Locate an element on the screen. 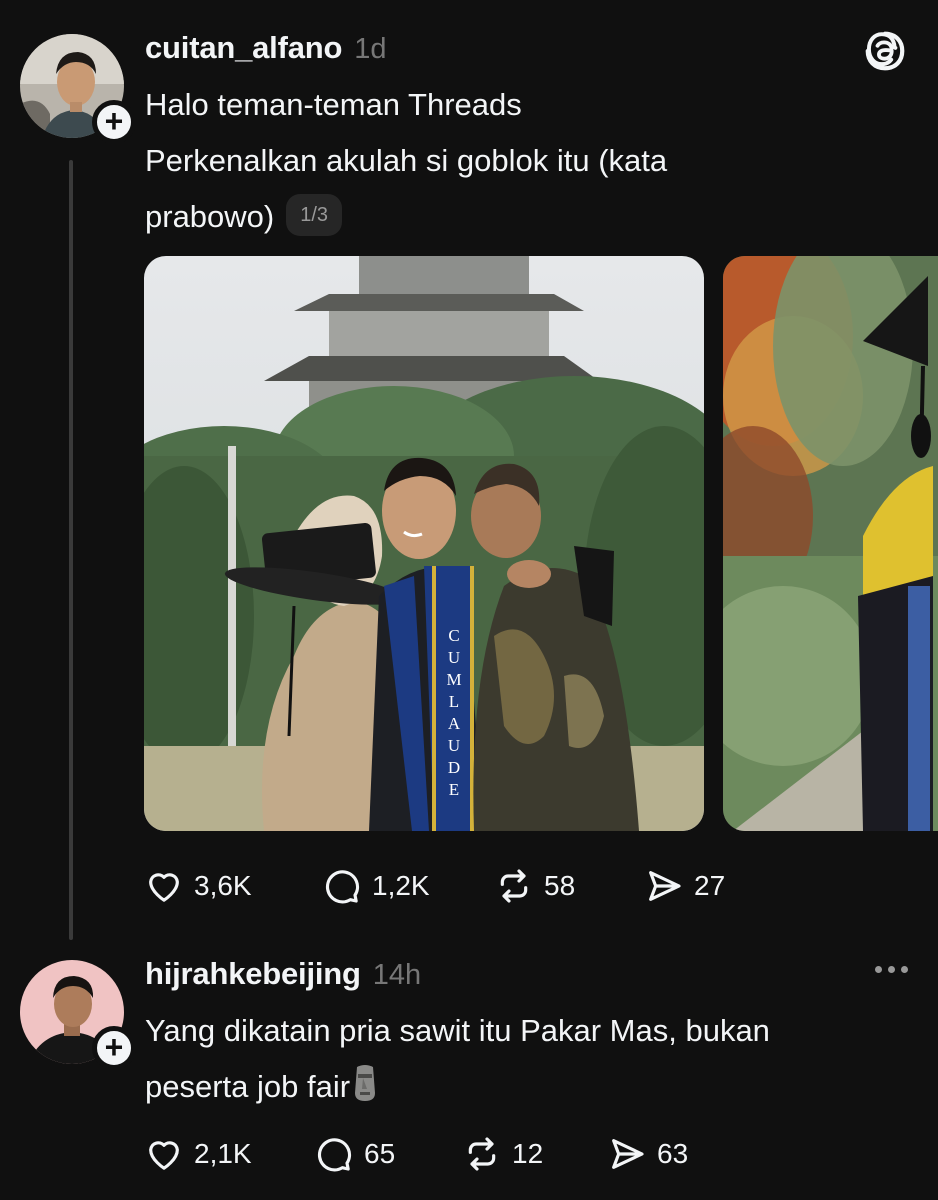 The height and width of the screenshot is (1200, 938). repost-button: 12 is located at coordinates (534, 1154).